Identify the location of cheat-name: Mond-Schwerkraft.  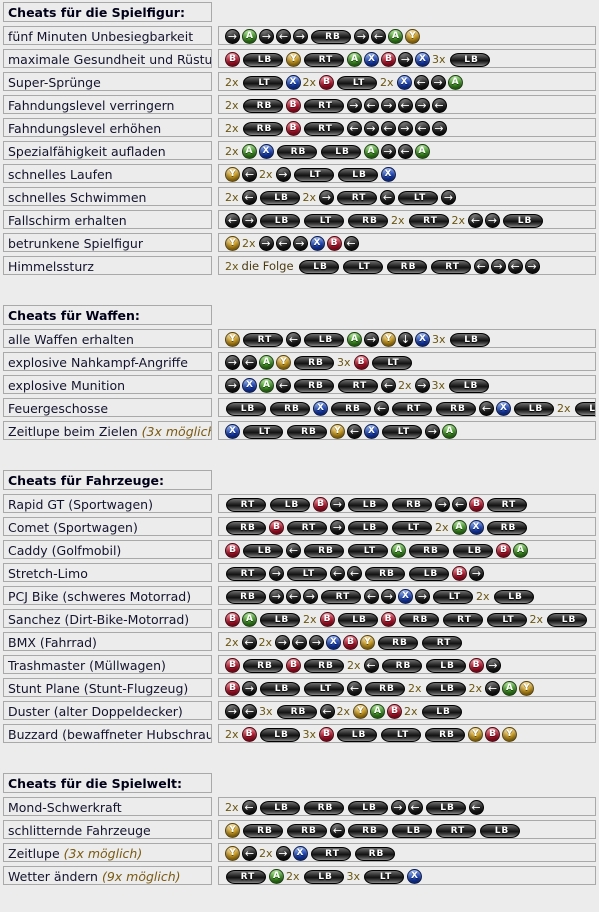
(65, 807).